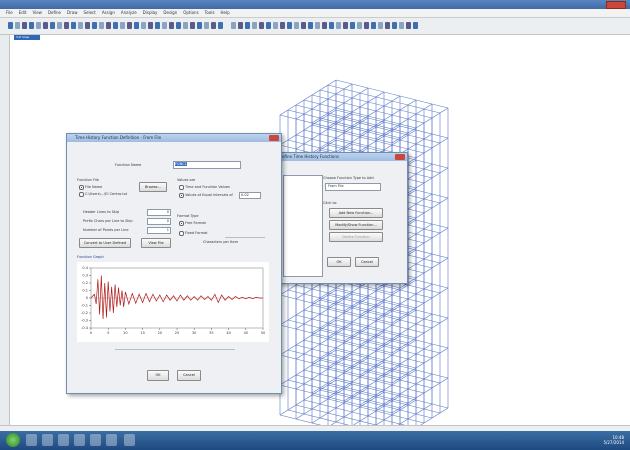 This screenshot has height=450, width=630. What do you see at coordinates (27, 37) in the screenshot?
I see `view-tab: 3-D View` at bounding box center [27, 37].